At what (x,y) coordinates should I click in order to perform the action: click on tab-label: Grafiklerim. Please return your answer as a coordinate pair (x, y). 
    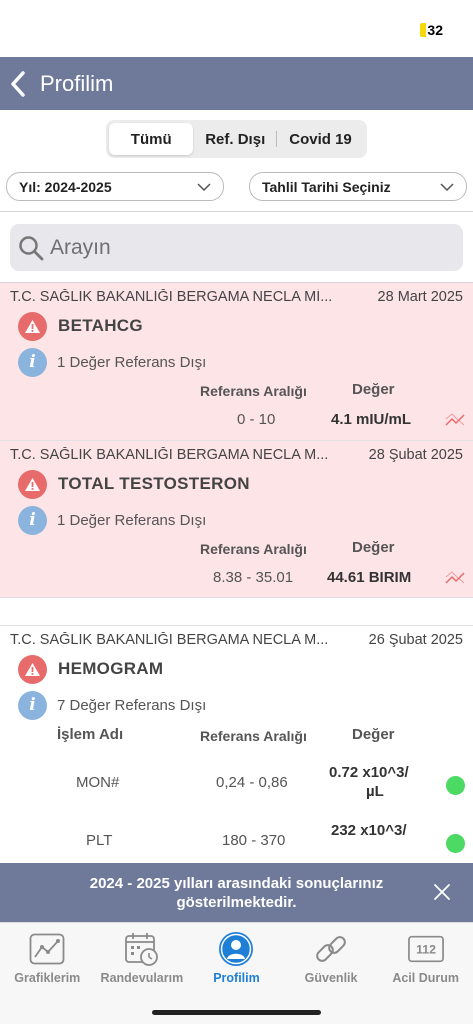
    Looking at the image, I should click on (47, 978).